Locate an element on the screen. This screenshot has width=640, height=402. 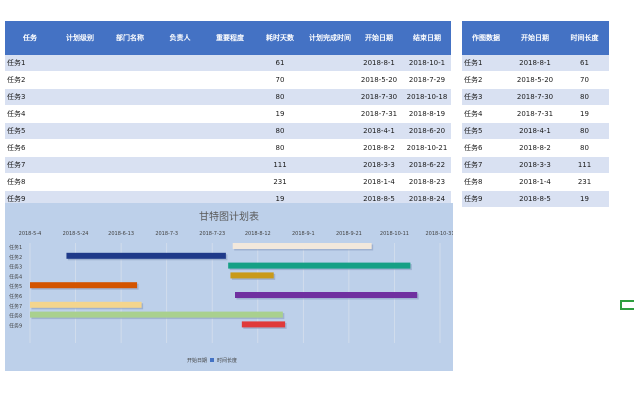
table-cell: 任务4 is located at coordinates (486, 114).